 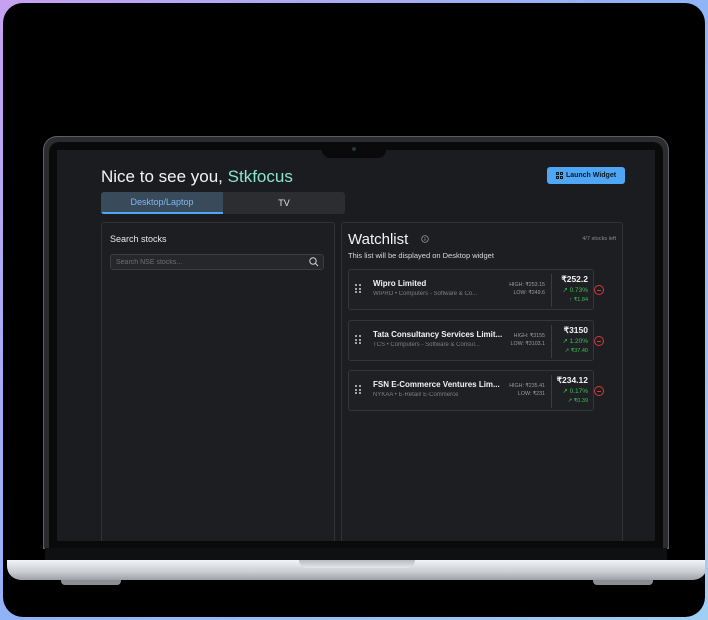 I want to click on page-title: Nice to see you, Stkfocus, so click(x=197, y=177).